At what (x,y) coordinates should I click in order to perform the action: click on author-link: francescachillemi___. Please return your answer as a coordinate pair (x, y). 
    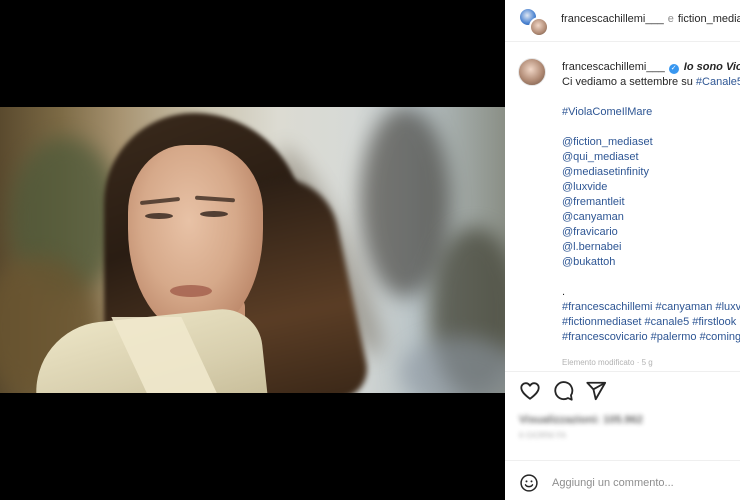
    Looking at the image, I should click on (612, 19).